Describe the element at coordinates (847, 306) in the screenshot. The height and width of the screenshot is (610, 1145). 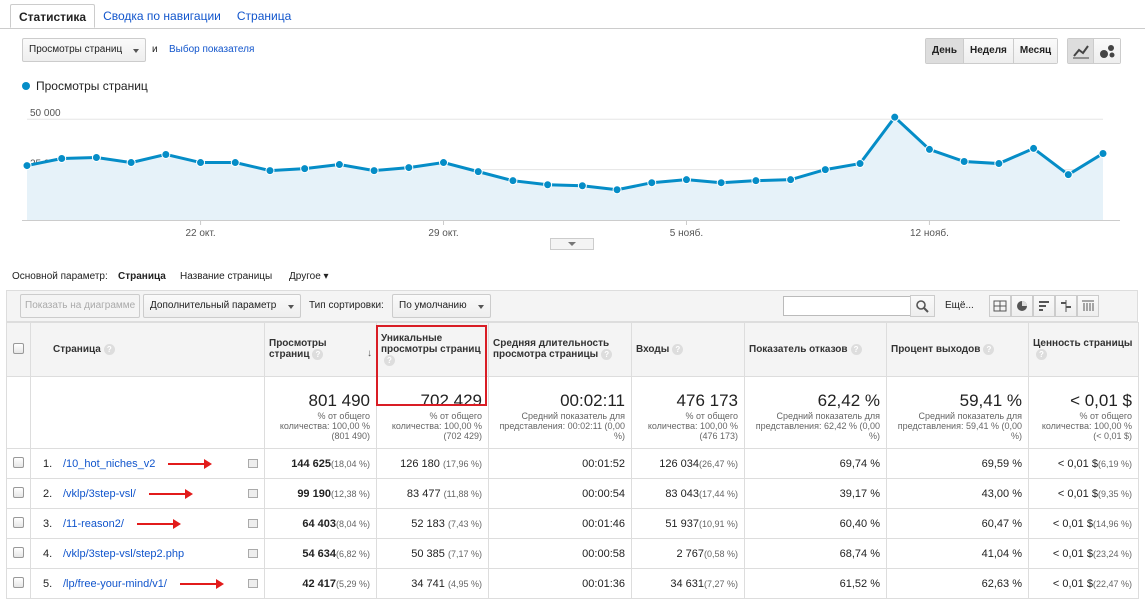
I see `table-search-input` at that location.